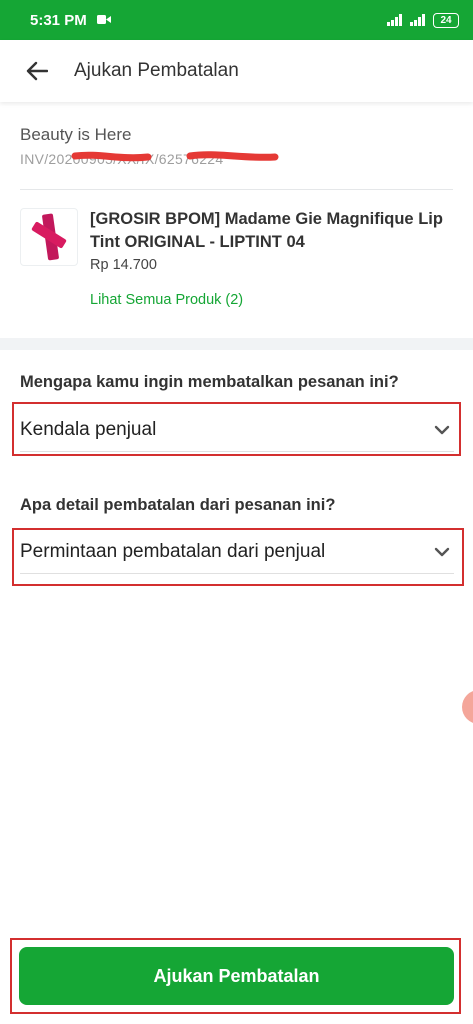  I want to click on product-image, so click(49, 237).